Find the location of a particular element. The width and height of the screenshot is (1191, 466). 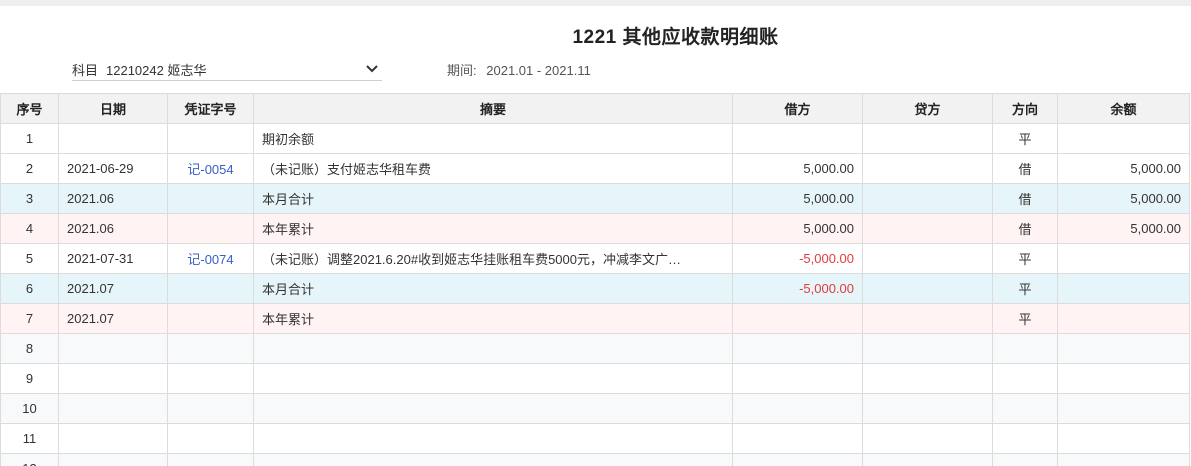

header-voucher: 凭证字号 is located at coordinates (210, 108).